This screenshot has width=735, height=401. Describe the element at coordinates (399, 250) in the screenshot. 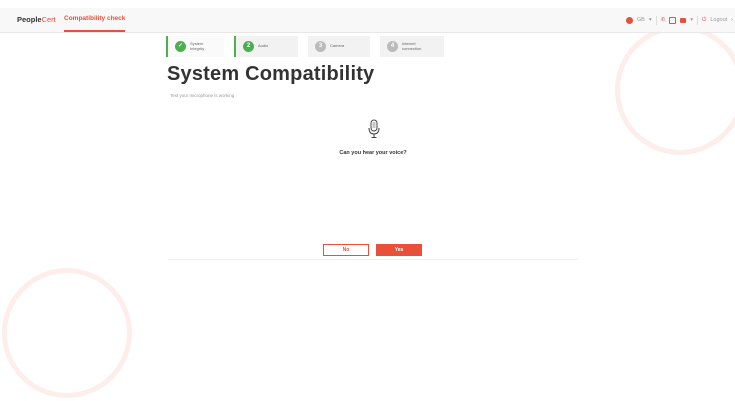

I see `yes-button: Yes` at that location.